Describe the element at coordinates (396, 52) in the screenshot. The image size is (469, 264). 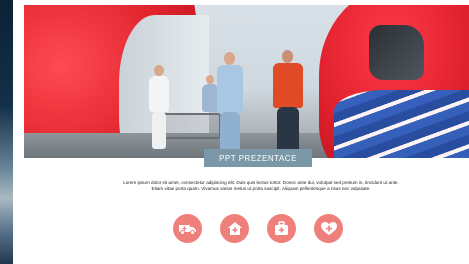
I see `helicopter-window` at that location.